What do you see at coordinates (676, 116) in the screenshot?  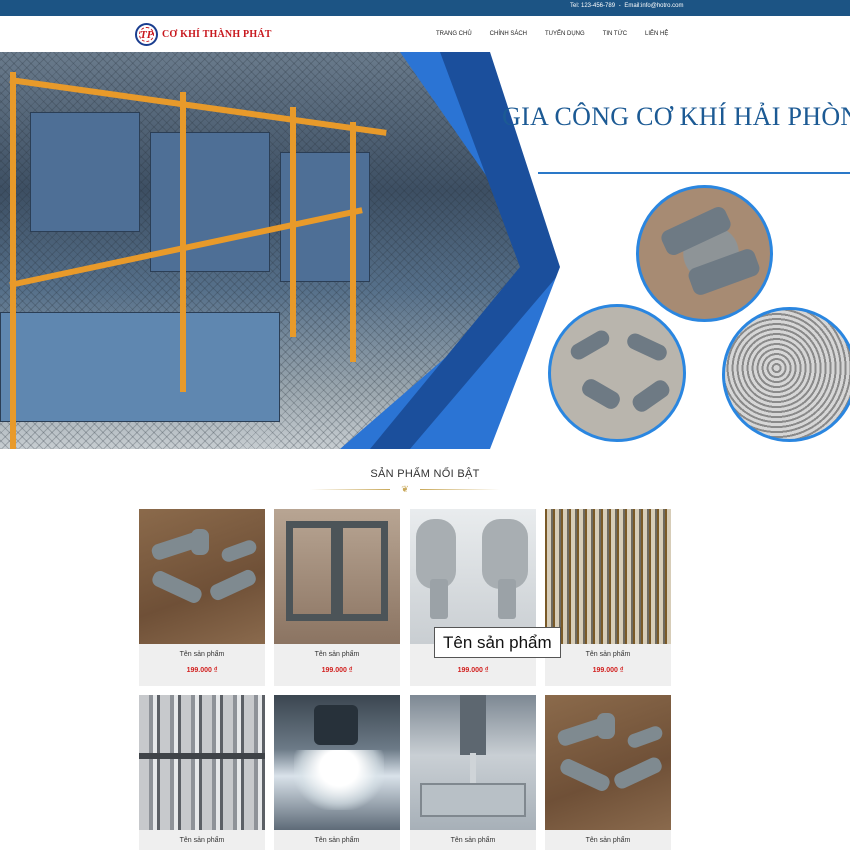 I see `hero-title: GIA CÔNG CƠ KHÍ HẢI PHÒN` at bounding box center [676, 116].